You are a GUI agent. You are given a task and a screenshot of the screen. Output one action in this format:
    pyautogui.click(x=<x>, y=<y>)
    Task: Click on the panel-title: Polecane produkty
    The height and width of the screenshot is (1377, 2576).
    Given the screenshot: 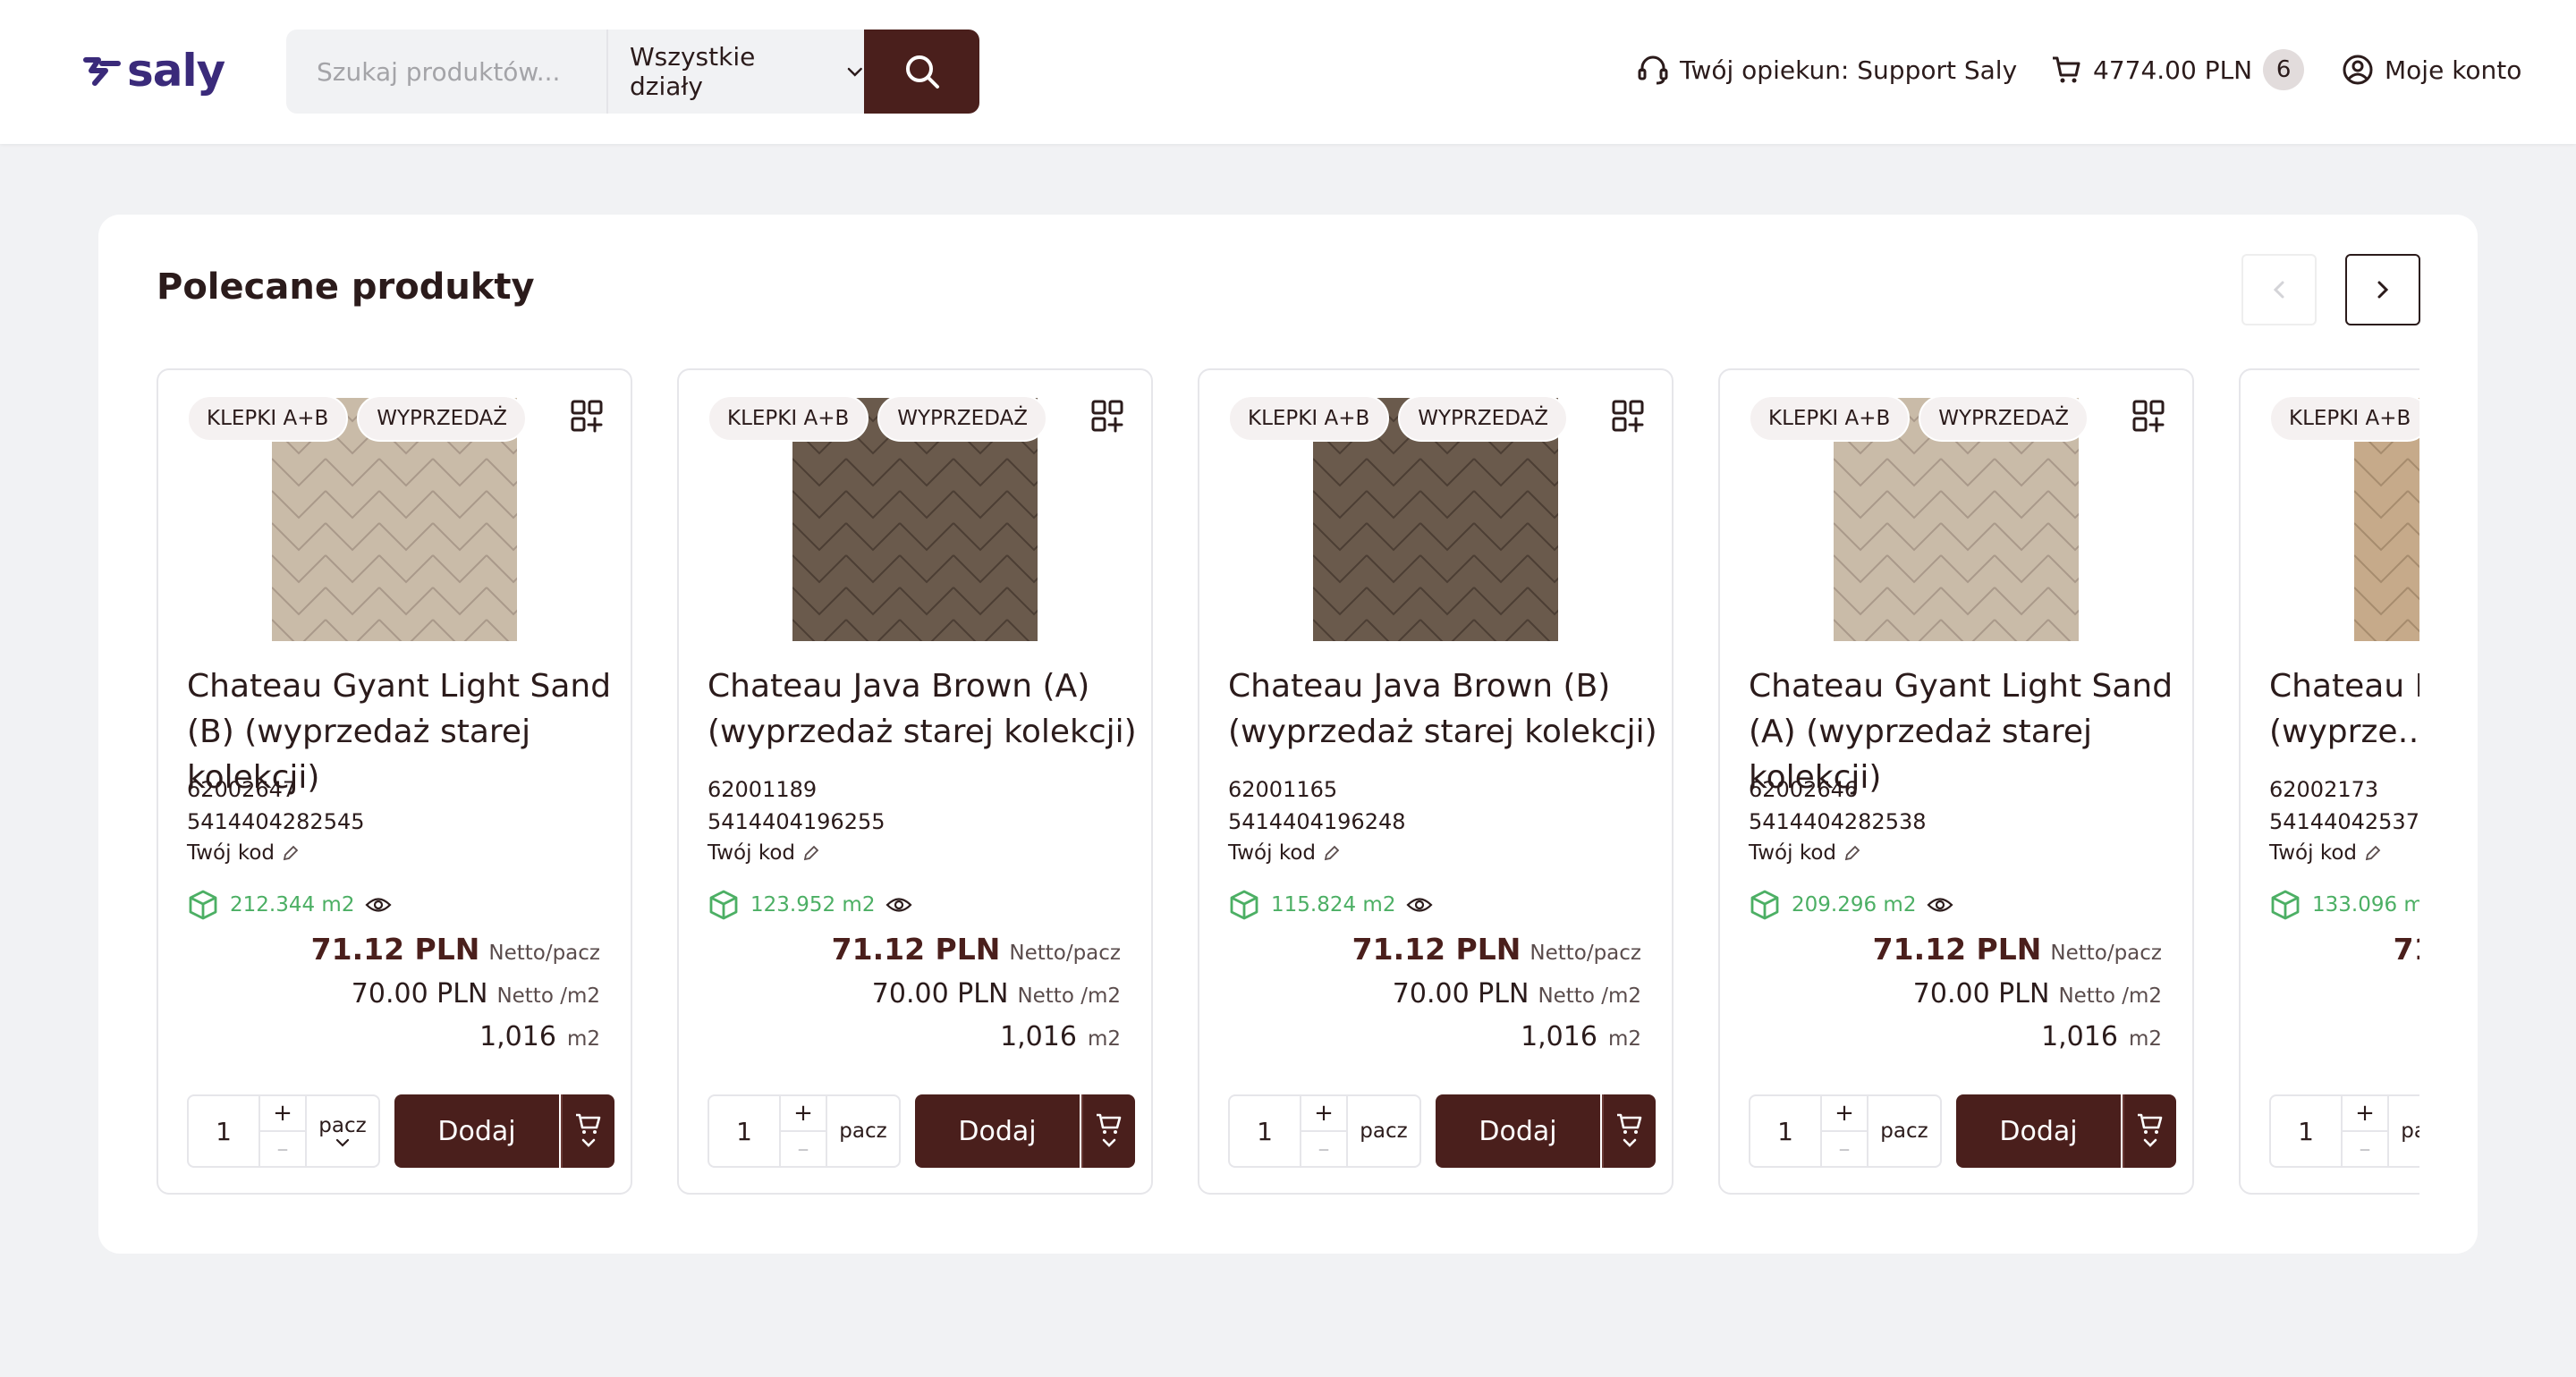 What is the action you would take?
    pyautogui.click(x=346, y=287)
    